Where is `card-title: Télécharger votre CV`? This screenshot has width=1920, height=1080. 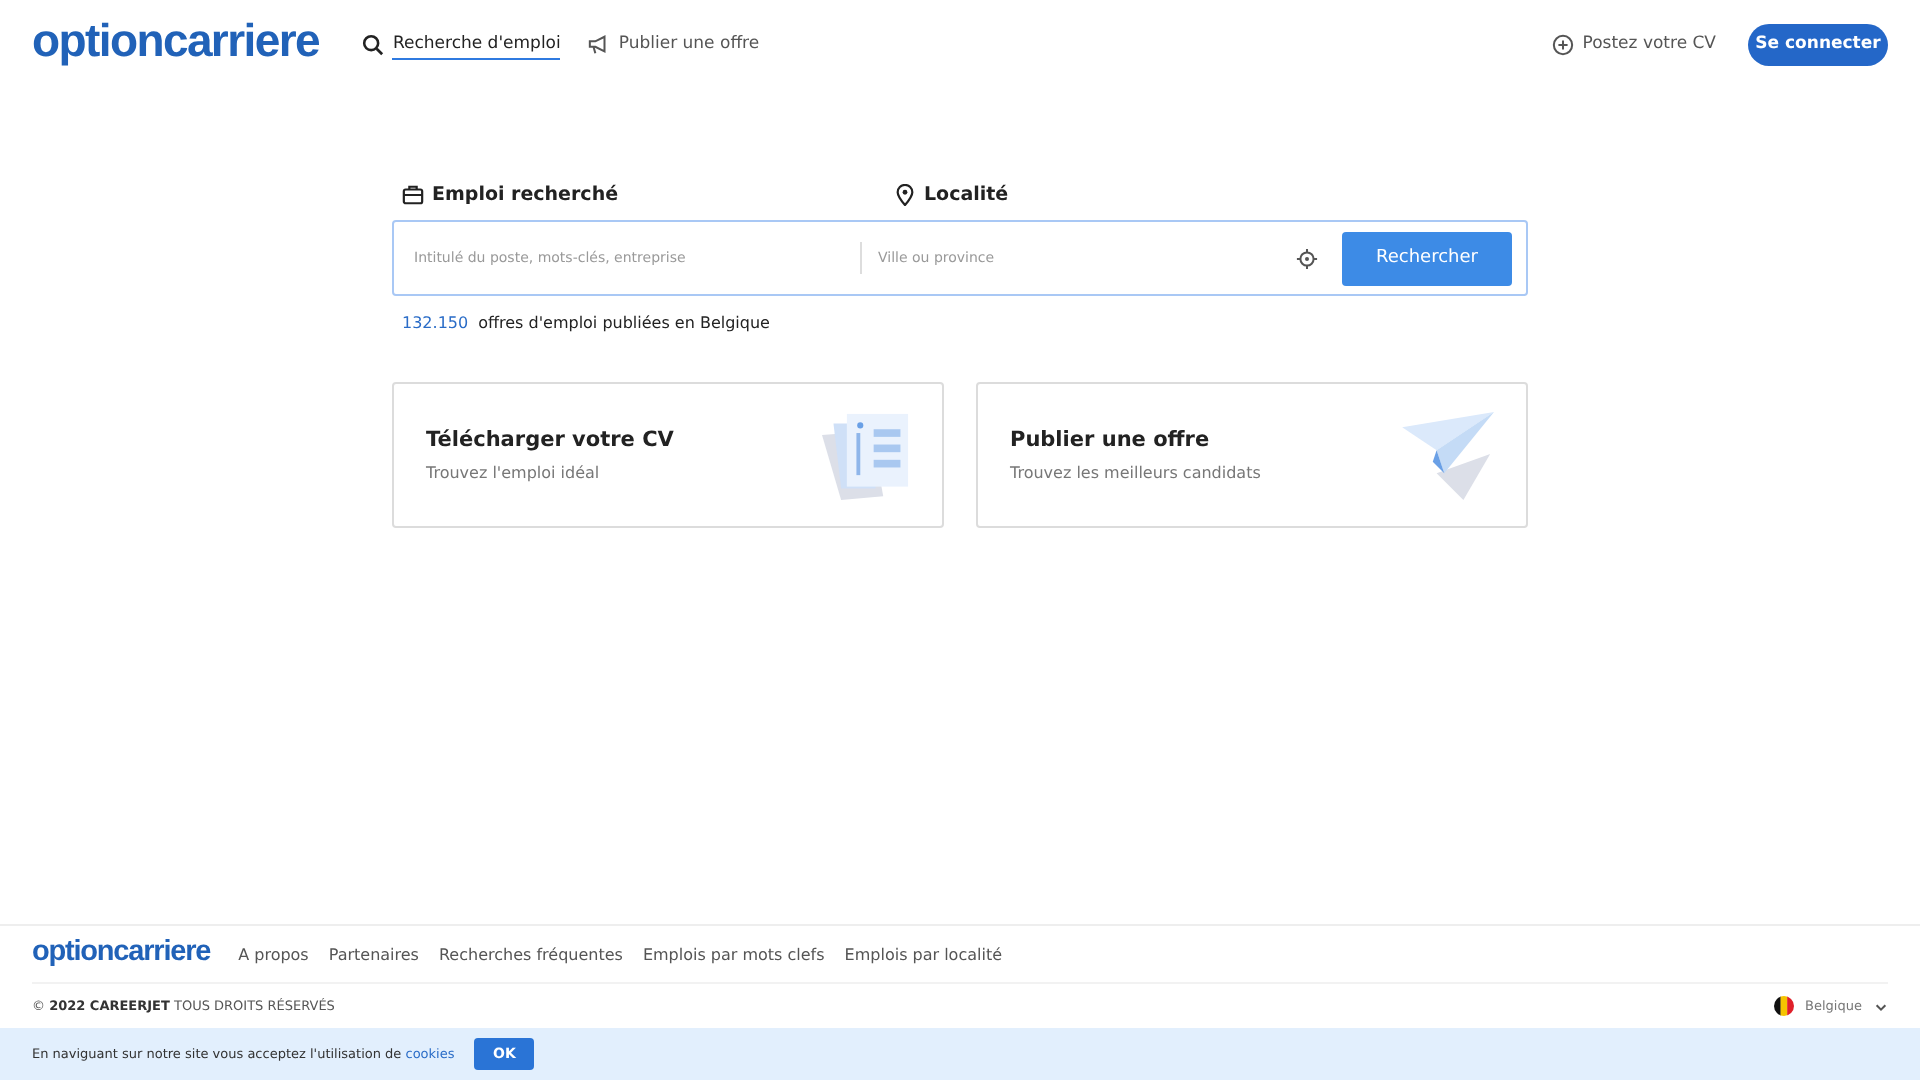
card-title: Télécharger votre CV is located at coordinates (551, 440).